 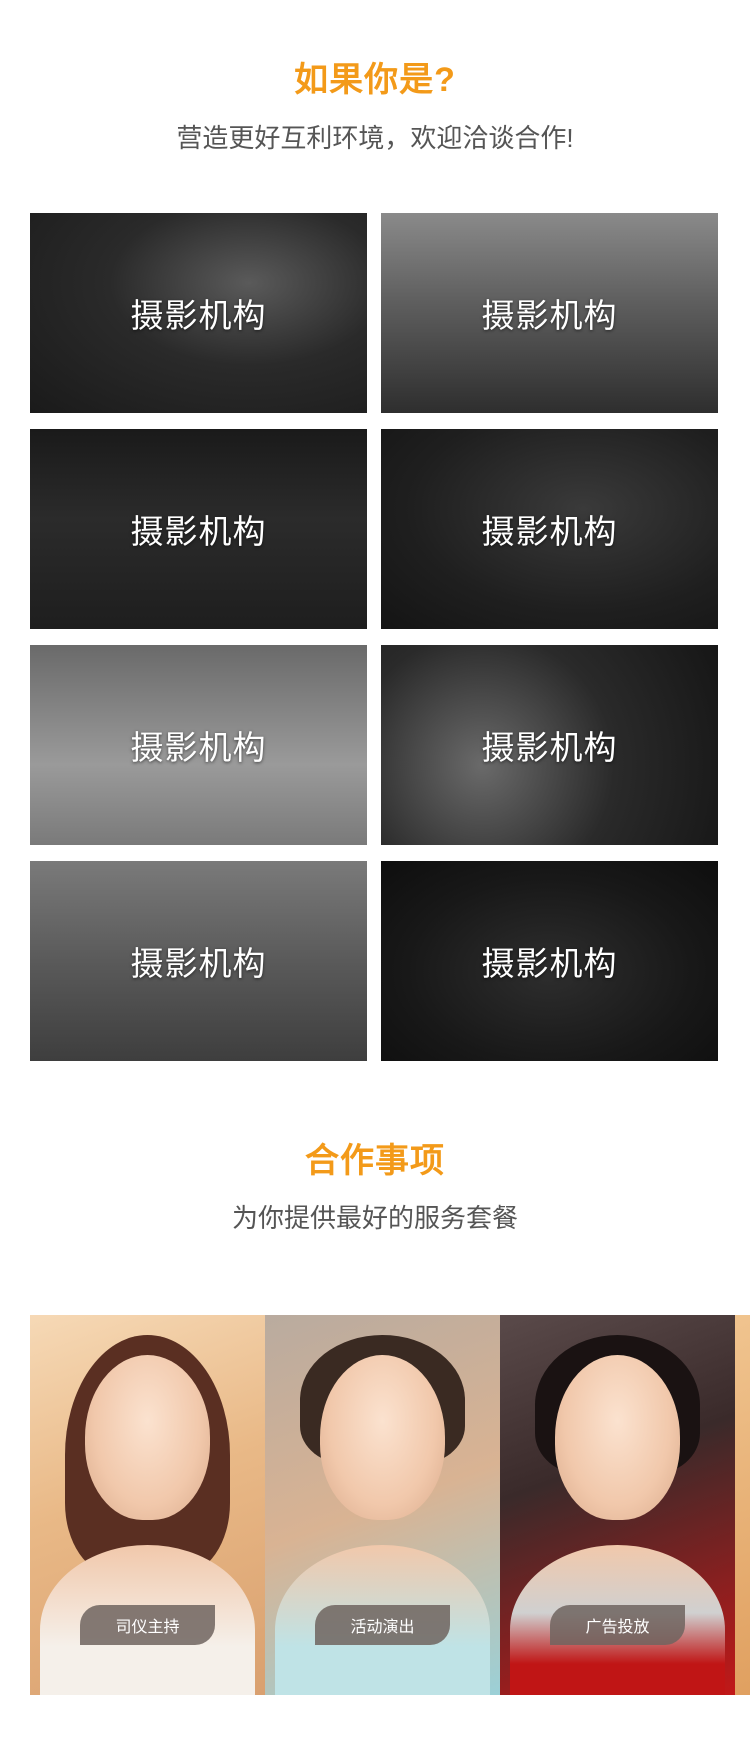 I want to click on service-badge: 活动演出, so click(x=382, y=1625).